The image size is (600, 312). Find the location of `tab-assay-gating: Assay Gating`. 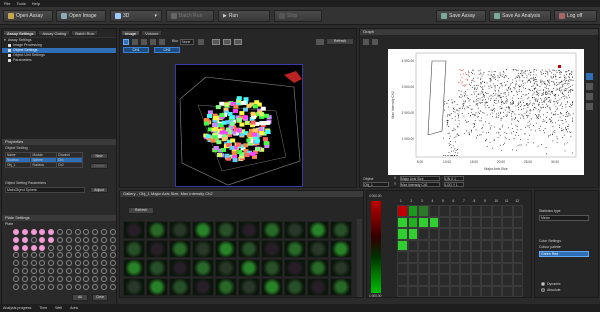

tab-assay-gating: Assay Gating is located at coordinates (54, 33).